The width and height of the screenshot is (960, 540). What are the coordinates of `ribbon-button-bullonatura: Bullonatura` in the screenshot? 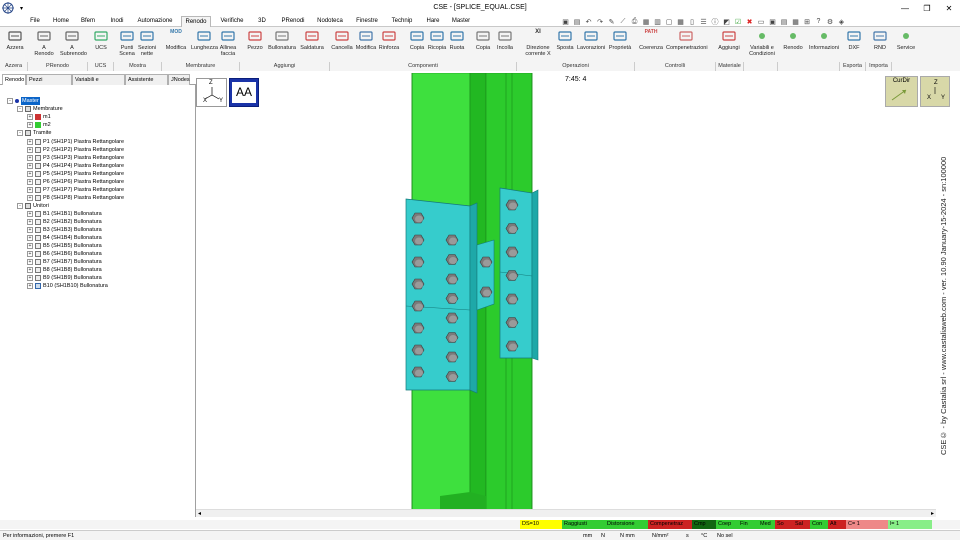 It's located at (282, 46).